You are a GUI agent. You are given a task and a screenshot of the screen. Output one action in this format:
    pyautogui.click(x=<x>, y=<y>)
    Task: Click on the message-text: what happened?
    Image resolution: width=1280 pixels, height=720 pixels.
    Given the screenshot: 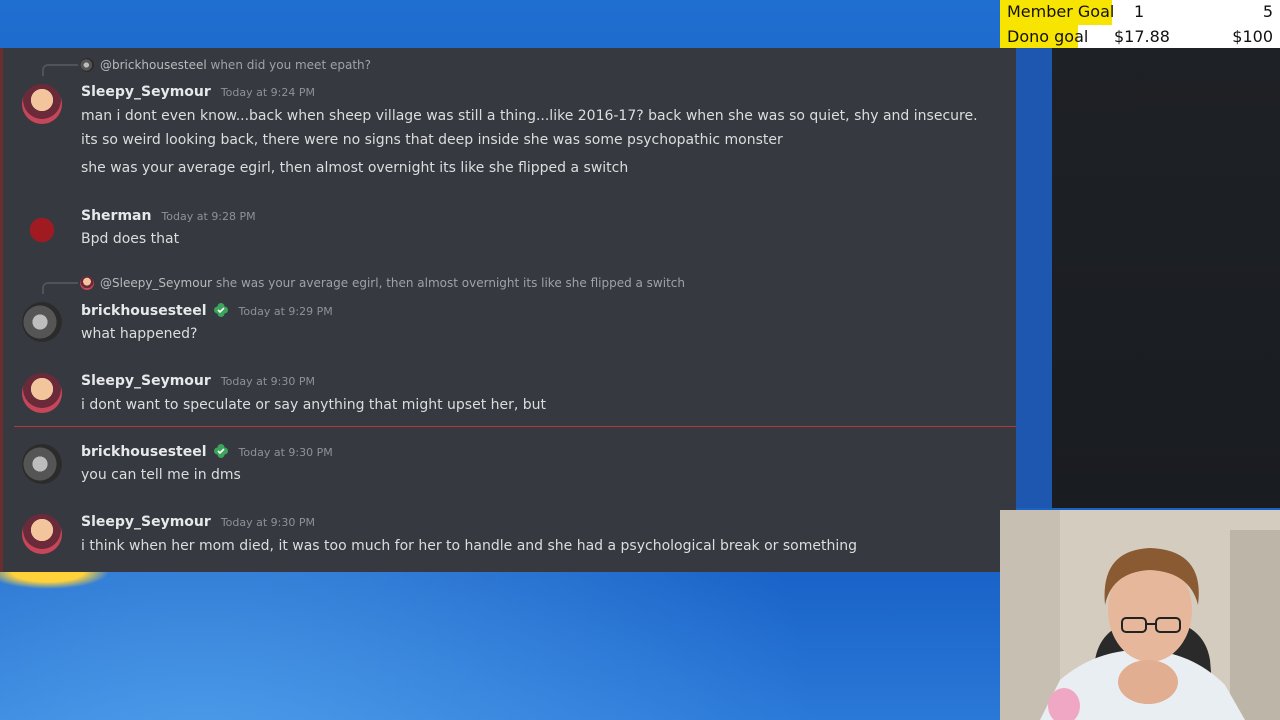 What is the action you would take?
    pyautogui.click(x=139, y=334)
    